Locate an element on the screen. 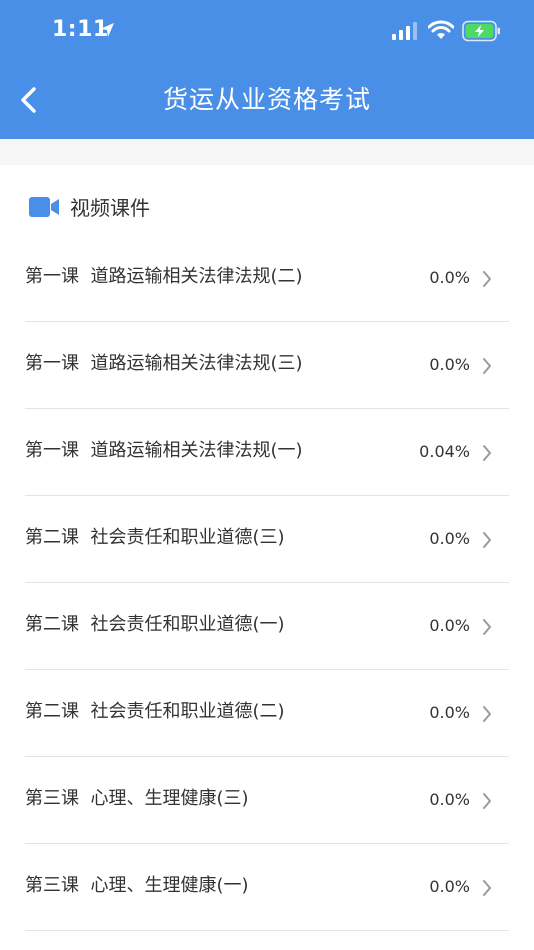 The width and height of the screenshot is (534, 950). divider is located at coordinates (267, 930).